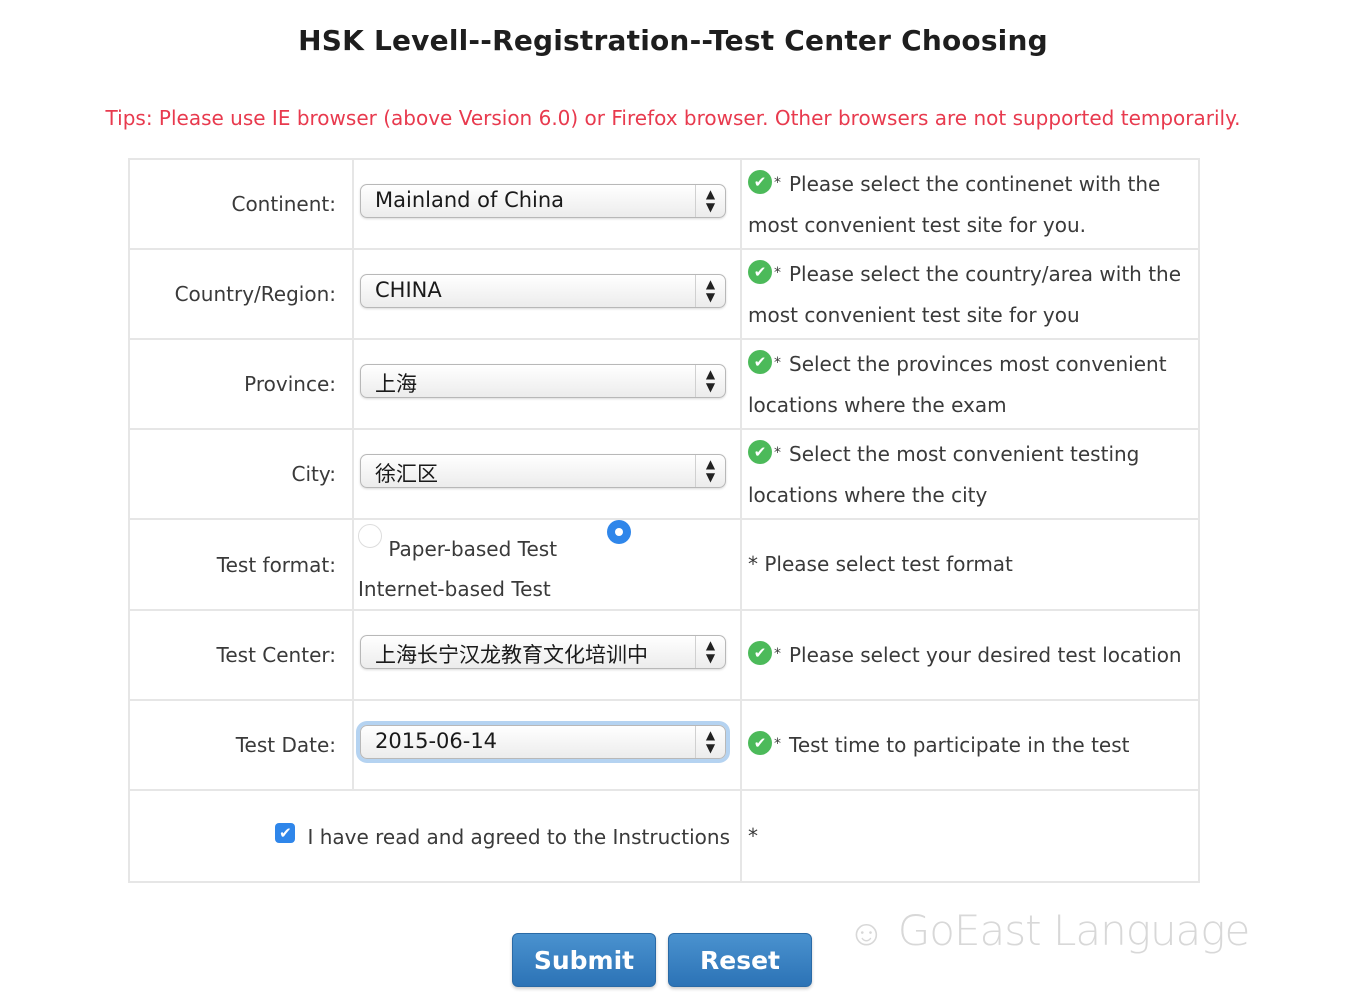  What do you see at coordinates (549, 589) in the screenshot?
I see `internet-based-label: Internet-based Test` at bounding box center [549, 589].